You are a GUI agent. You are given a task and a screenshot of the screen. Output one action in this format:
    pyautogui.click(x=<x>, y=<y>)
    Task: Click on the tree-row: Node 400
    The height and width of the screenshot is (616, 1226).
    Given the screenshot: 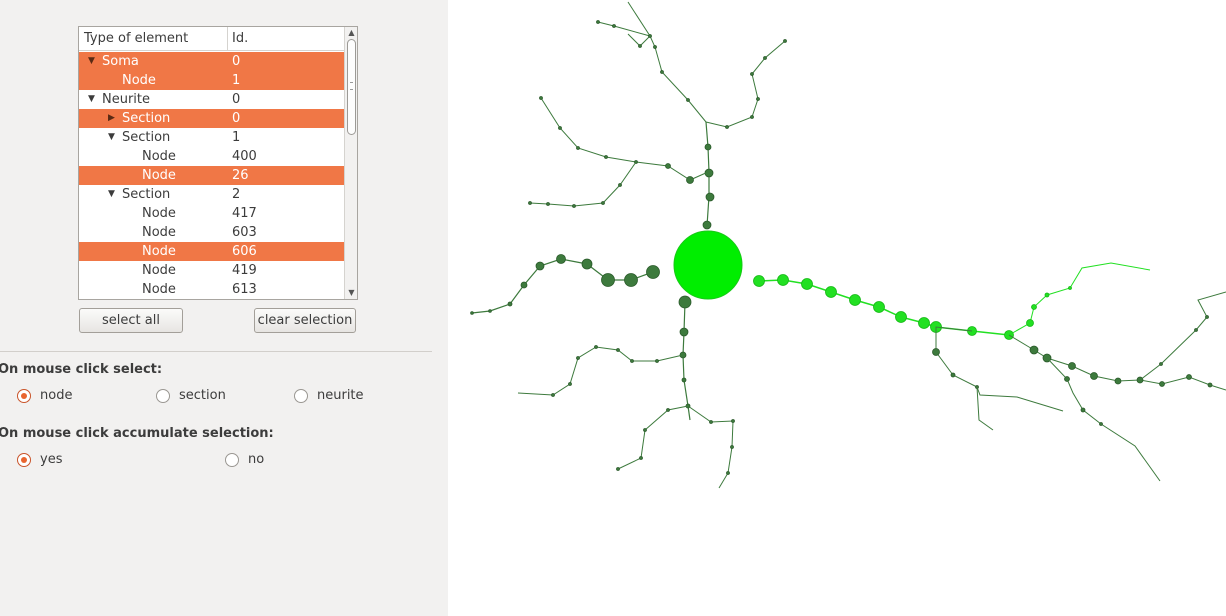 What is the action you would take?
    pyautogui.click(x=211, y=156)
    